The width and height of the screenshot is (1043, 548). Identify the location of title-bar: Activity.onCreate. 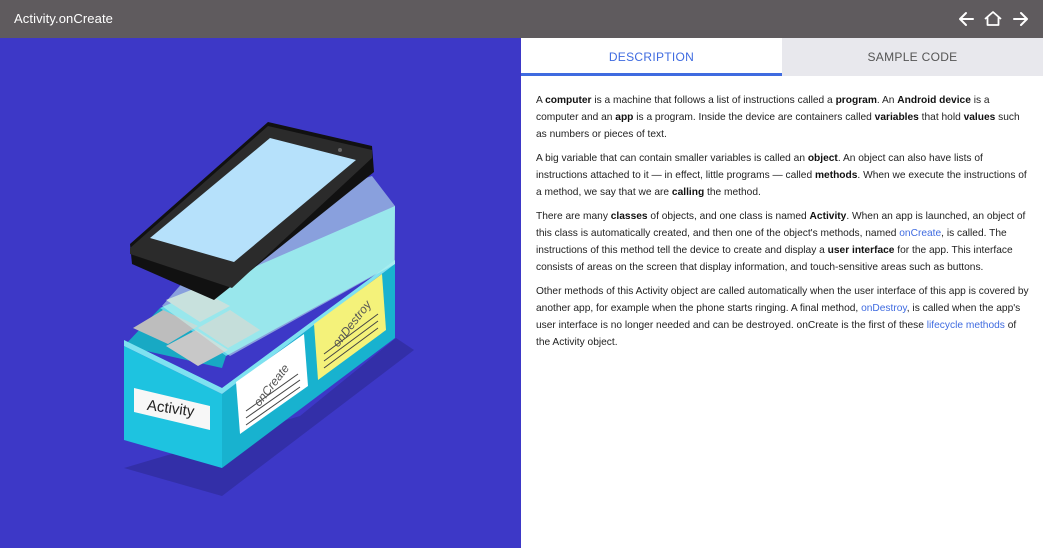
(521, 19).